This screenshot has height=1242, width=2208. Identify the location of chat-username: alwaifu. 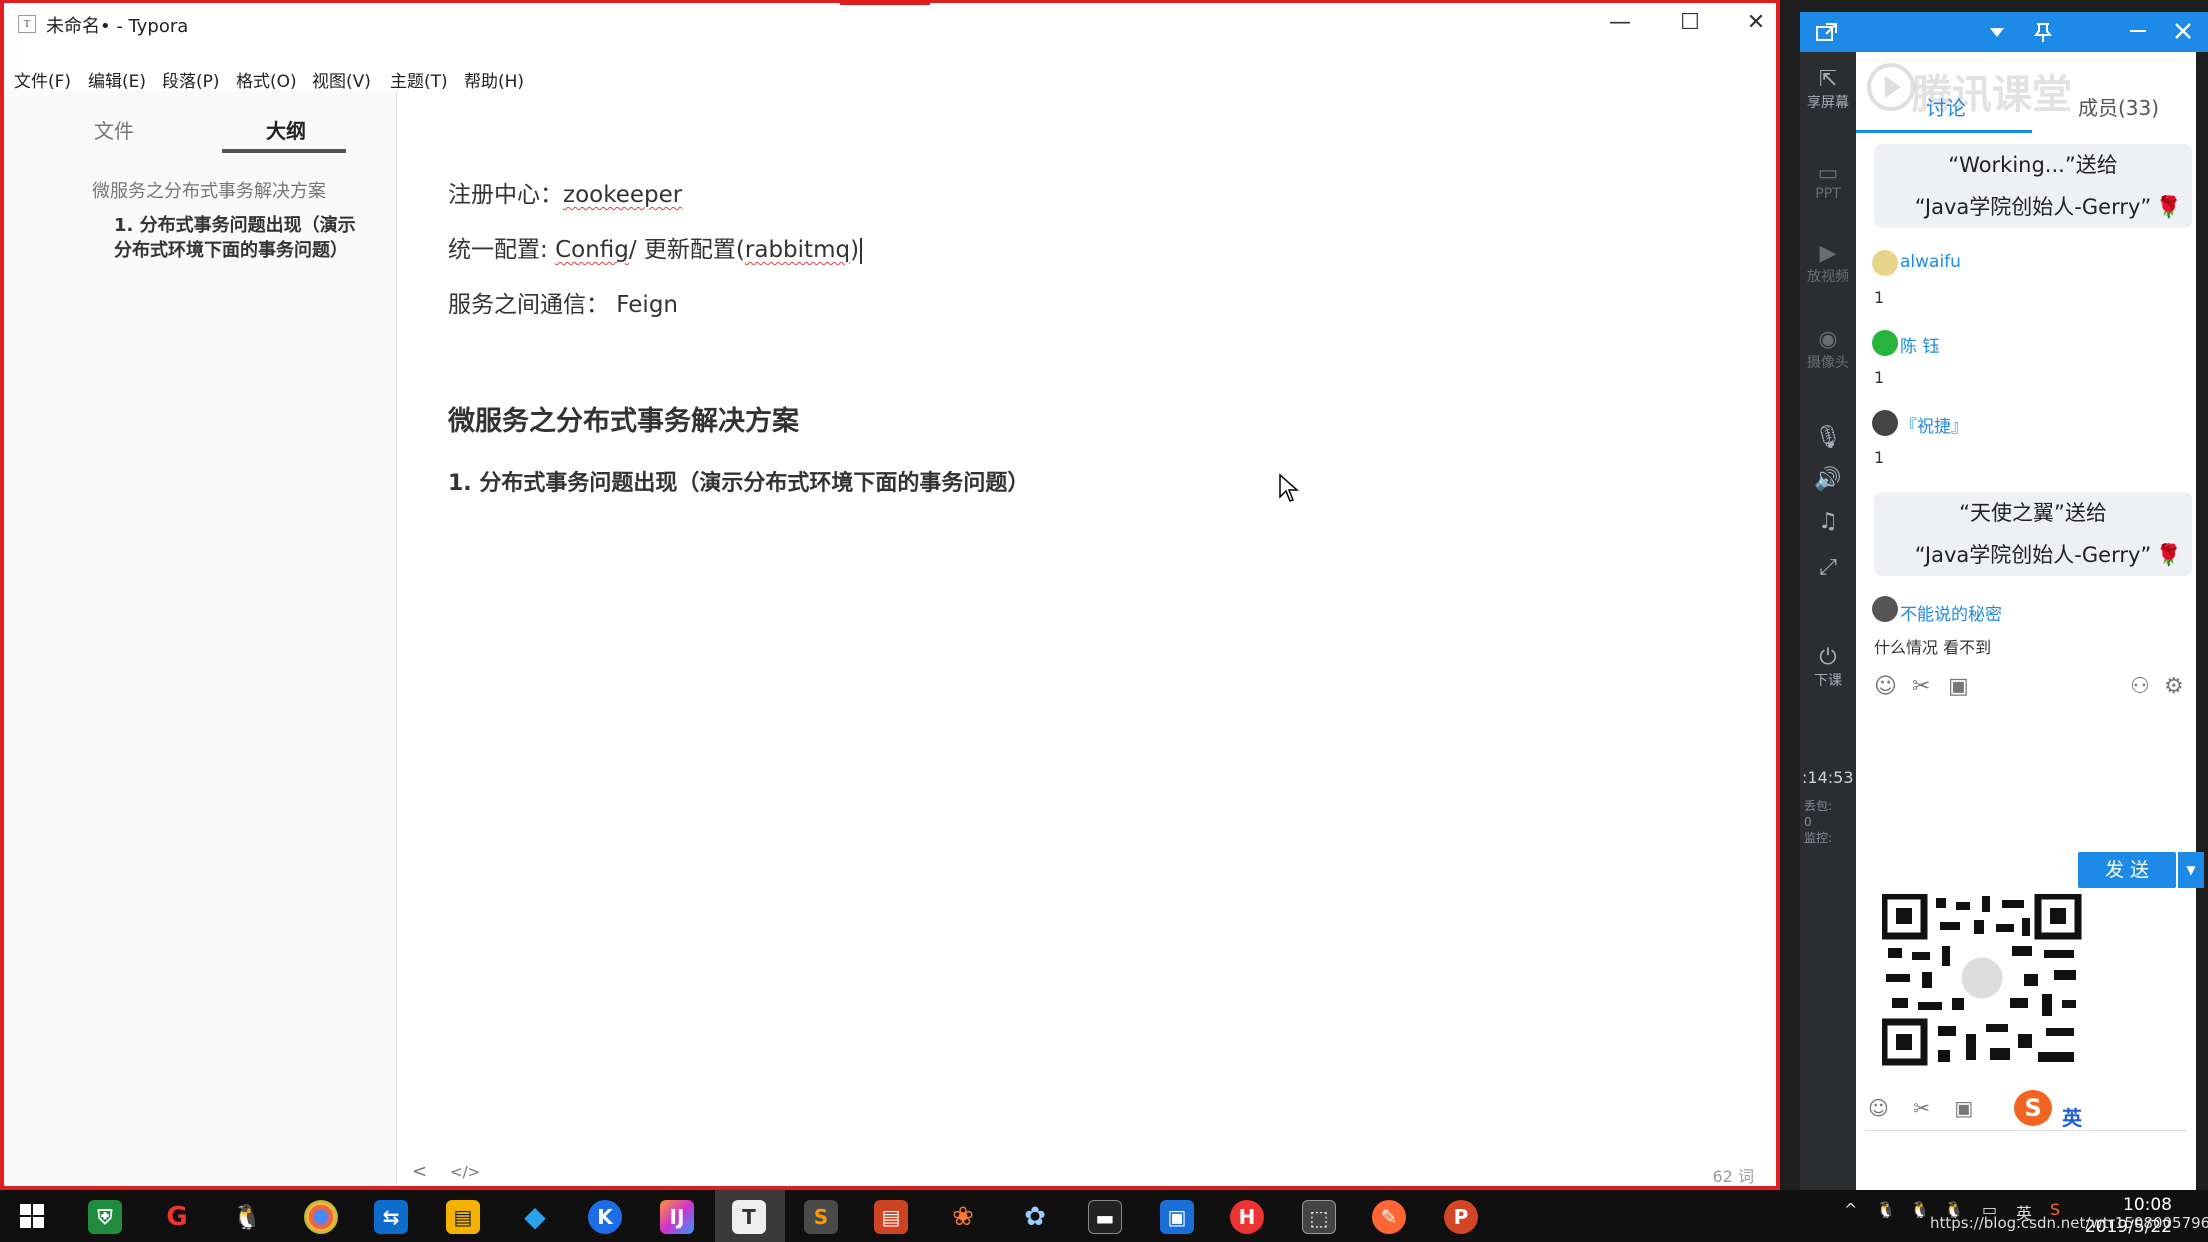
(1930, 262).